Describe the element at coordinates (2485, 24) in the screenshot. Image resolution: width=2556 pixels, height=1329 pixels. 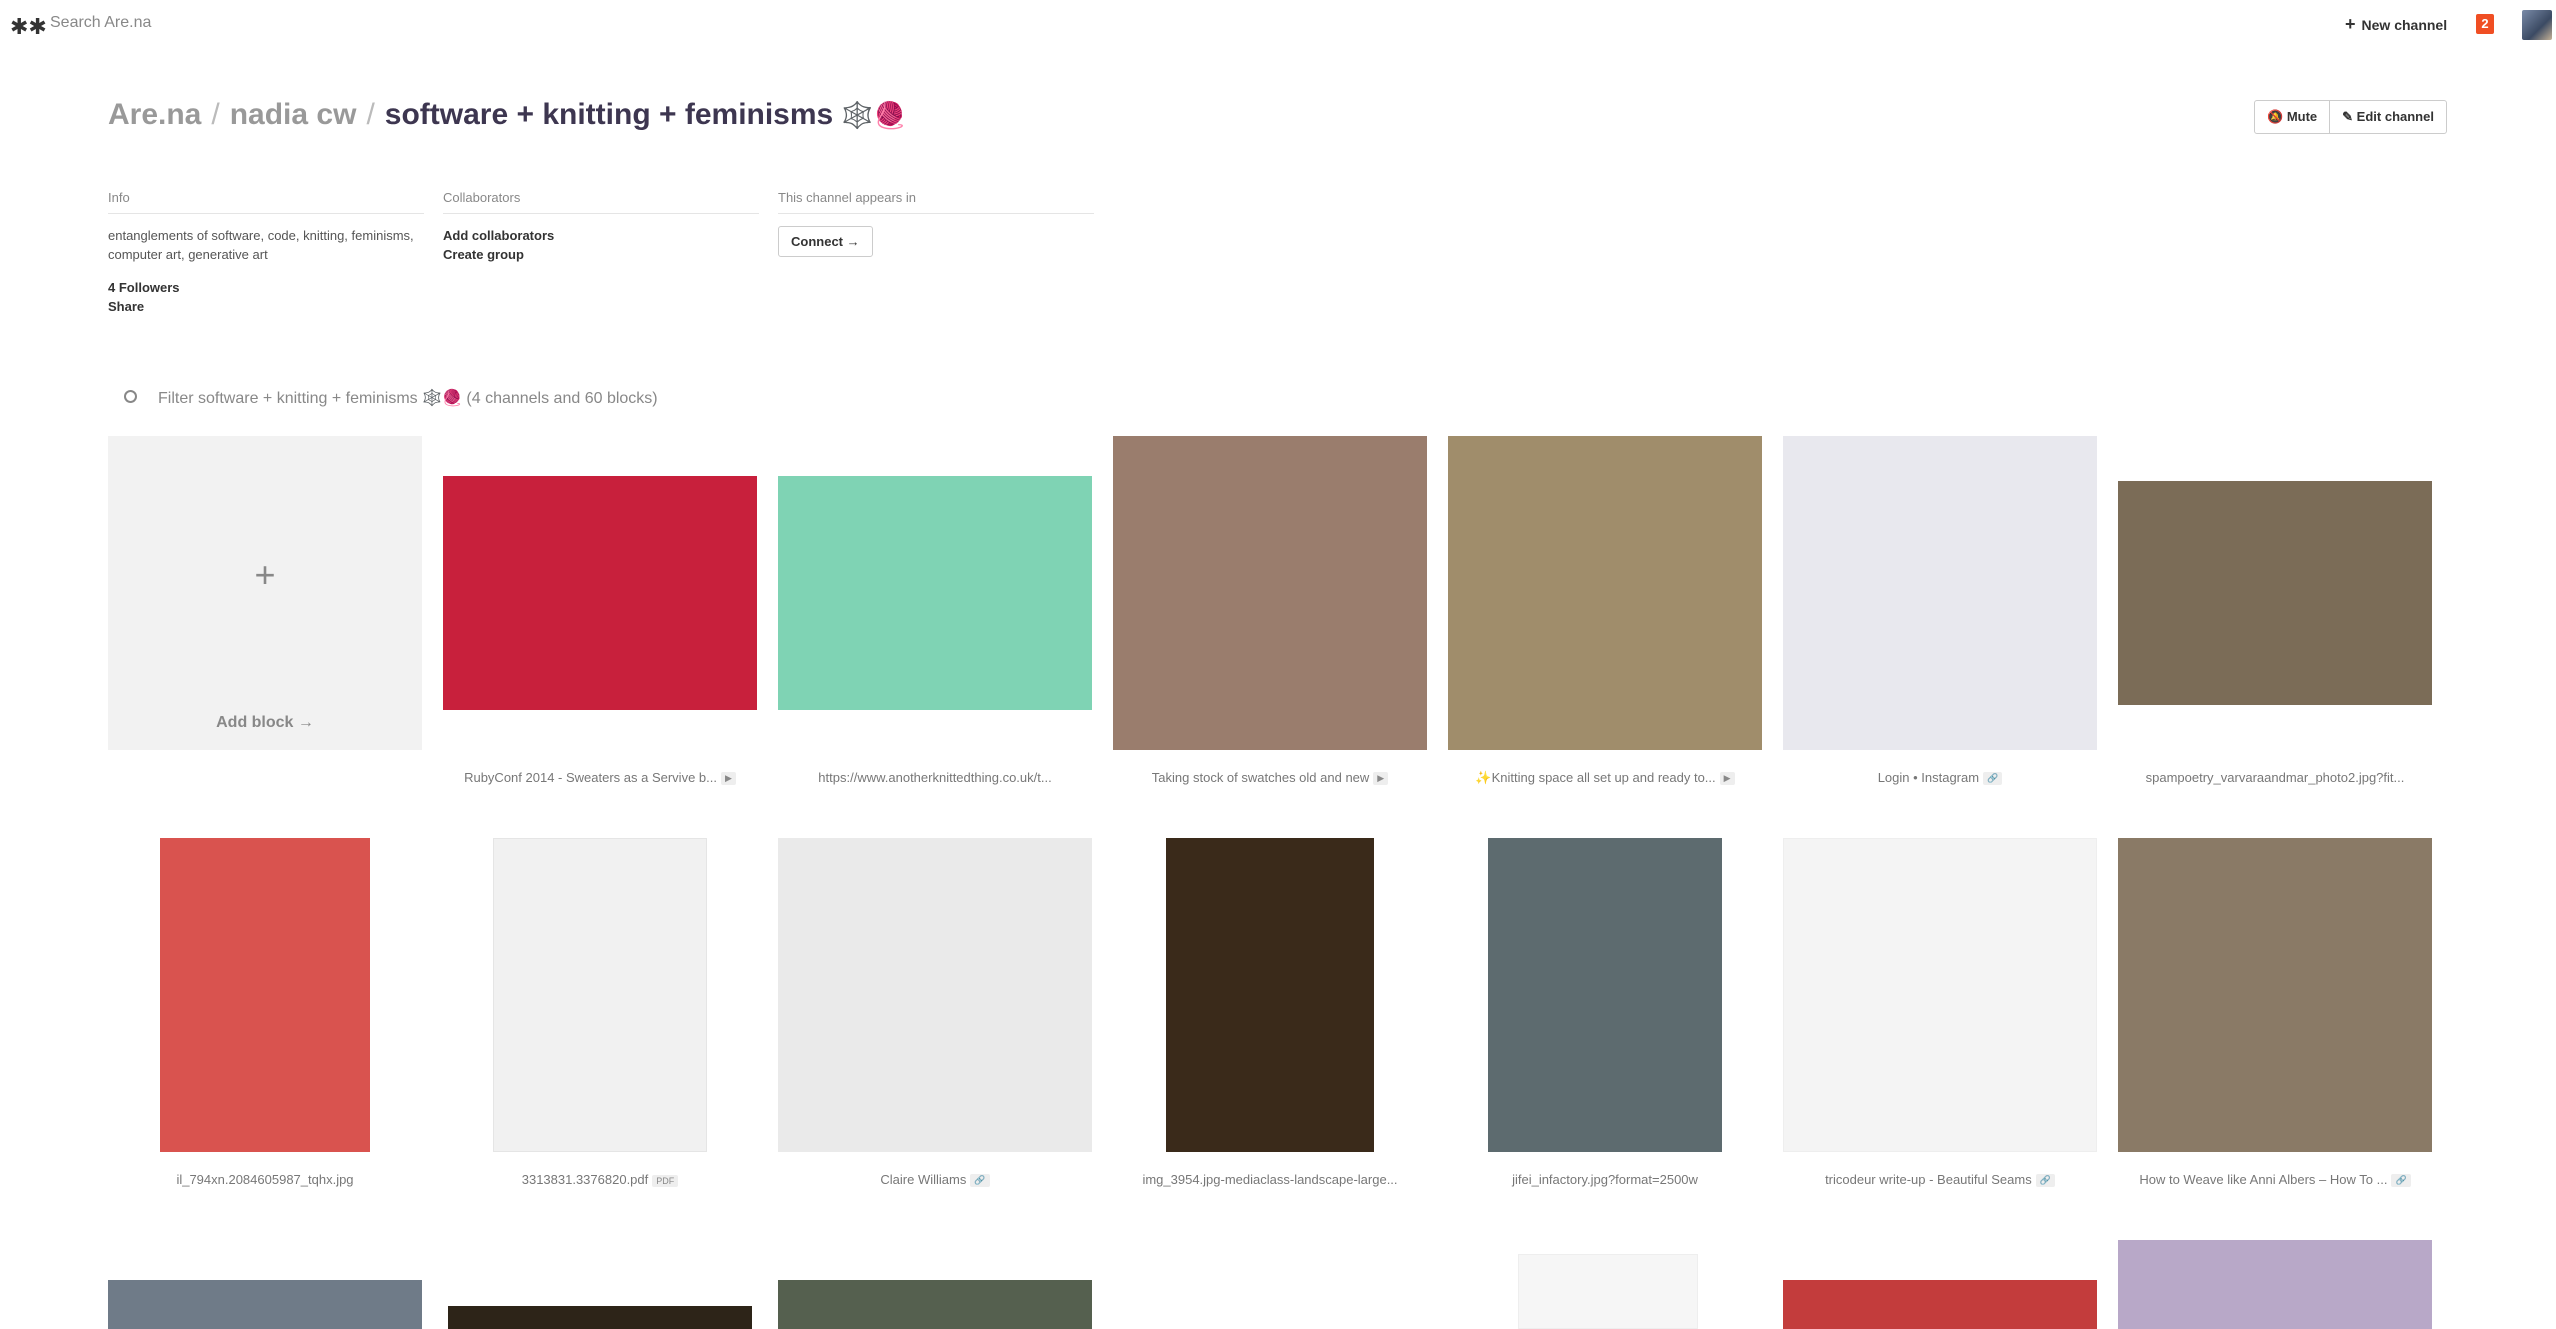
I see `notification-badge: 2` at that location.